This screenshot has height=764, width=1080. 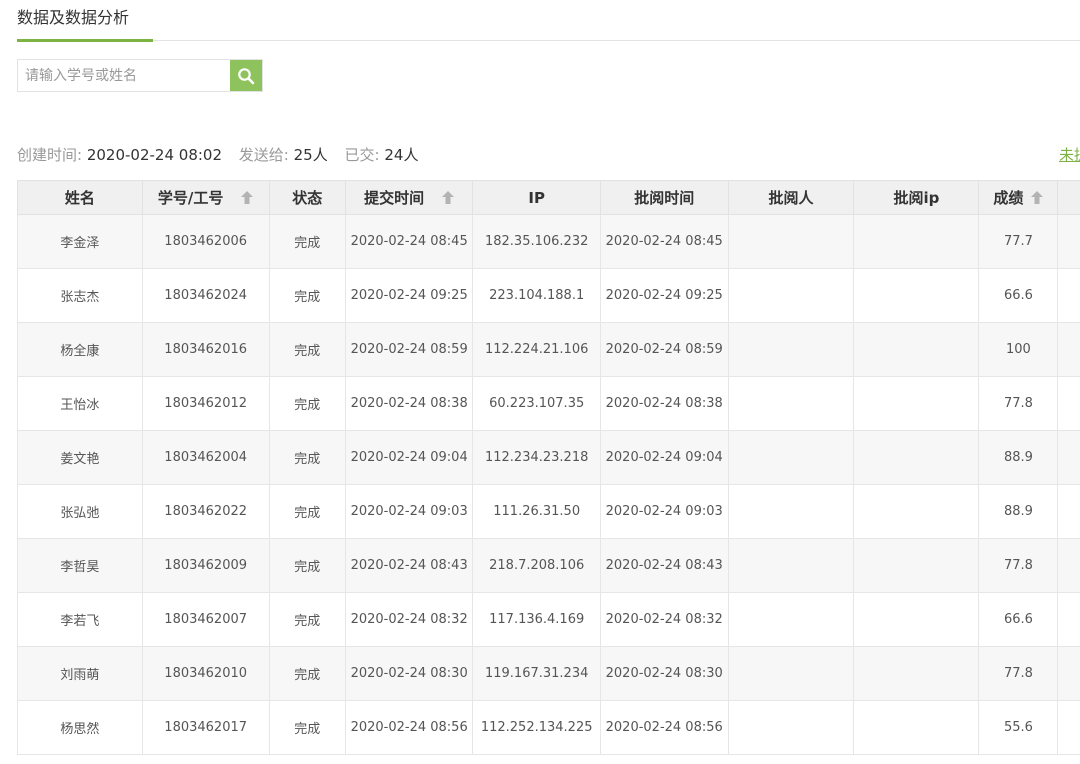 I want to click on unsubmitted-link: 未提交, so click(x=1069, y=155).